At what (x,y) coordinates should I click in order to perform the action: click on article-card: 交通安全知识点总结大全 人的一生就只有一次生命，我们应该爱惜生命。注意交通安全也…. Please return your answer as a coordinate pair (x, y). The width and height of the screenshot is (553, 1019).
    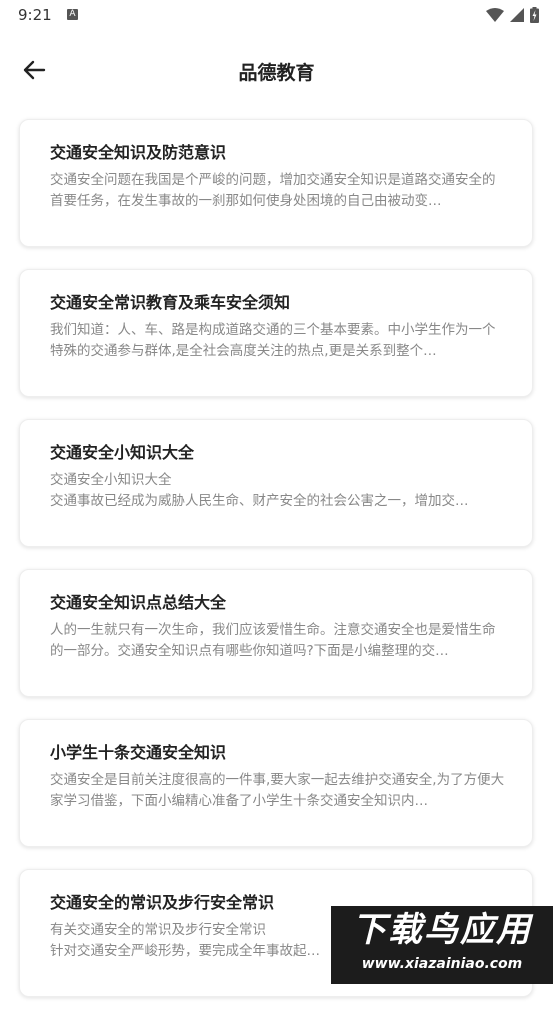
    Looking at the image, I should click on (276, 633).